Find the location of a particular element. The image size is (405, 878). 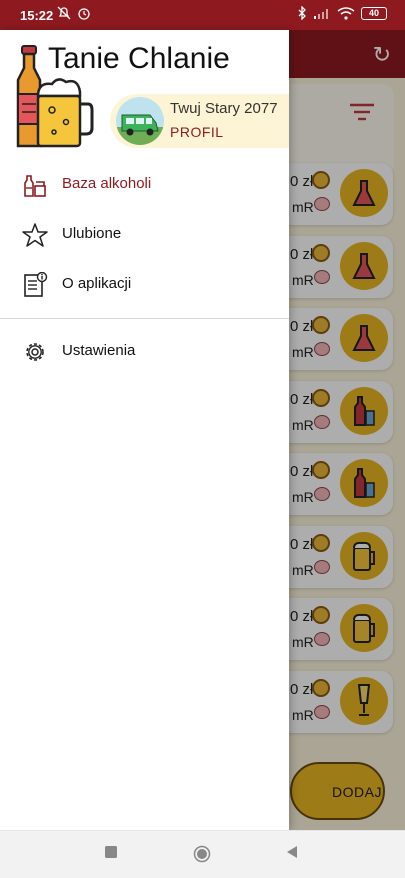

menu-item-label: Ulubione is located at coordinates (92, 233).